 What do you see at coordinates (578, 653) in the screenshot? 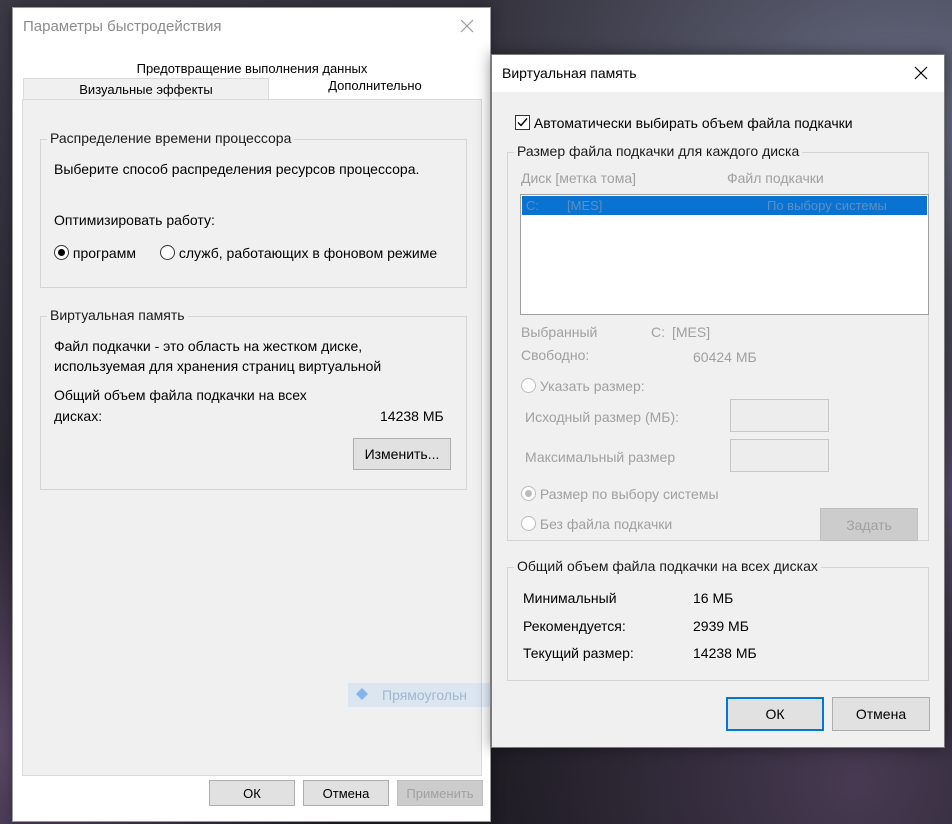
I see `current-size-label: Текущий размер:` at bounding box center [578, 653].